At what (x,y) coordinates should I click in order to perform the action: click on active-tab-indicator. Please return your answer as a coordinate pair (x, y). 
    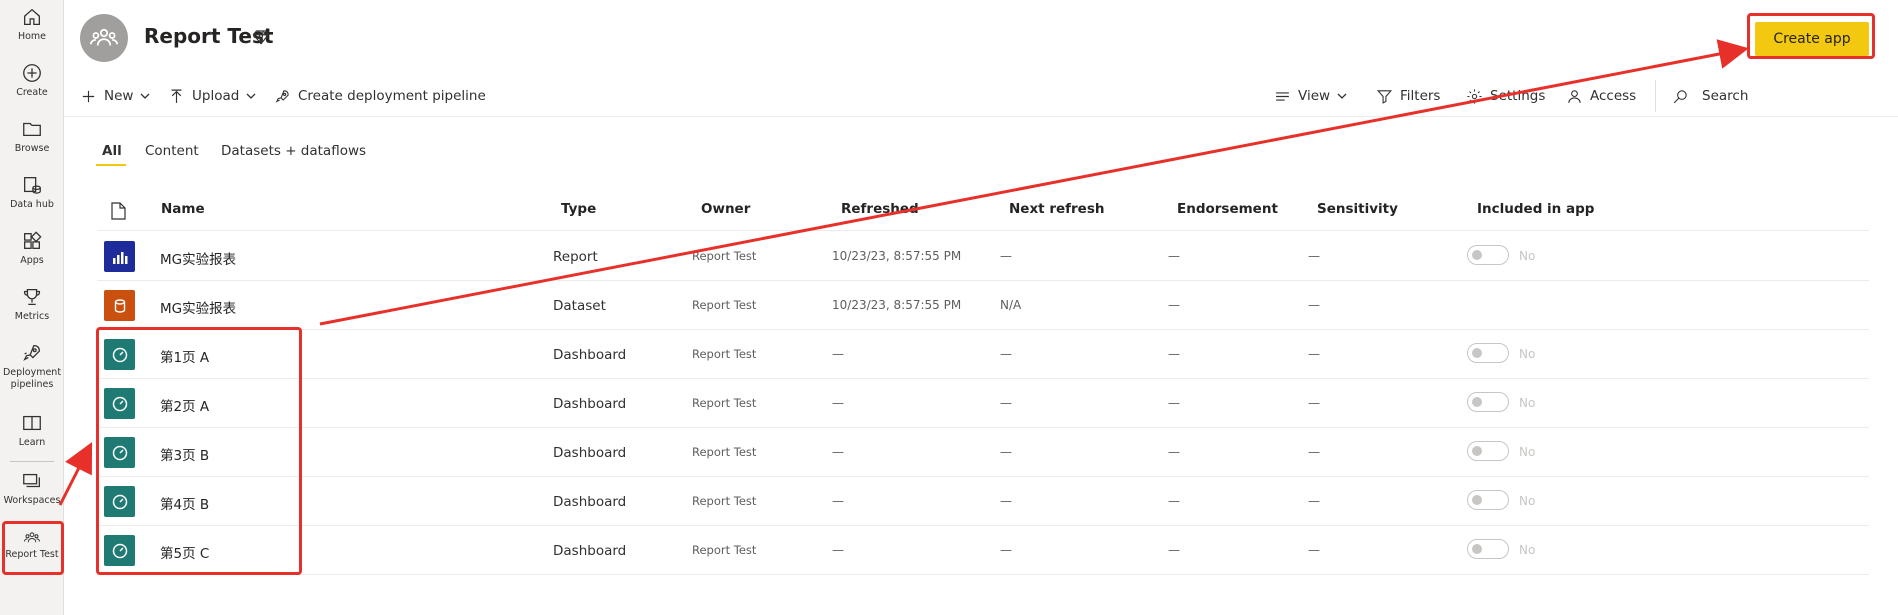
    Looking at the image, I should click on (111, 165).